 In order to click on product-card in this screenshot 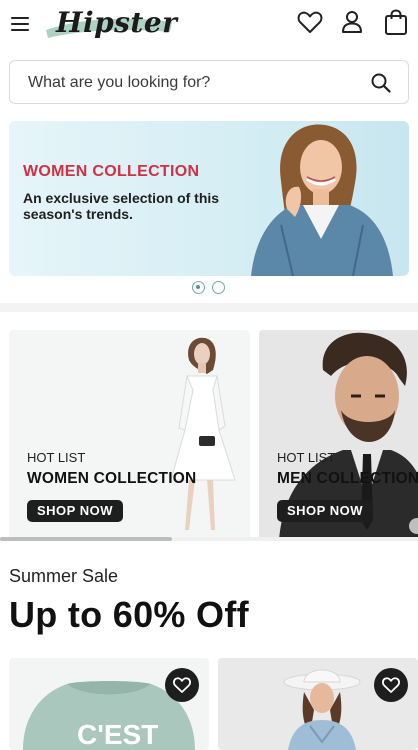, I will do `click(318, 704)`.